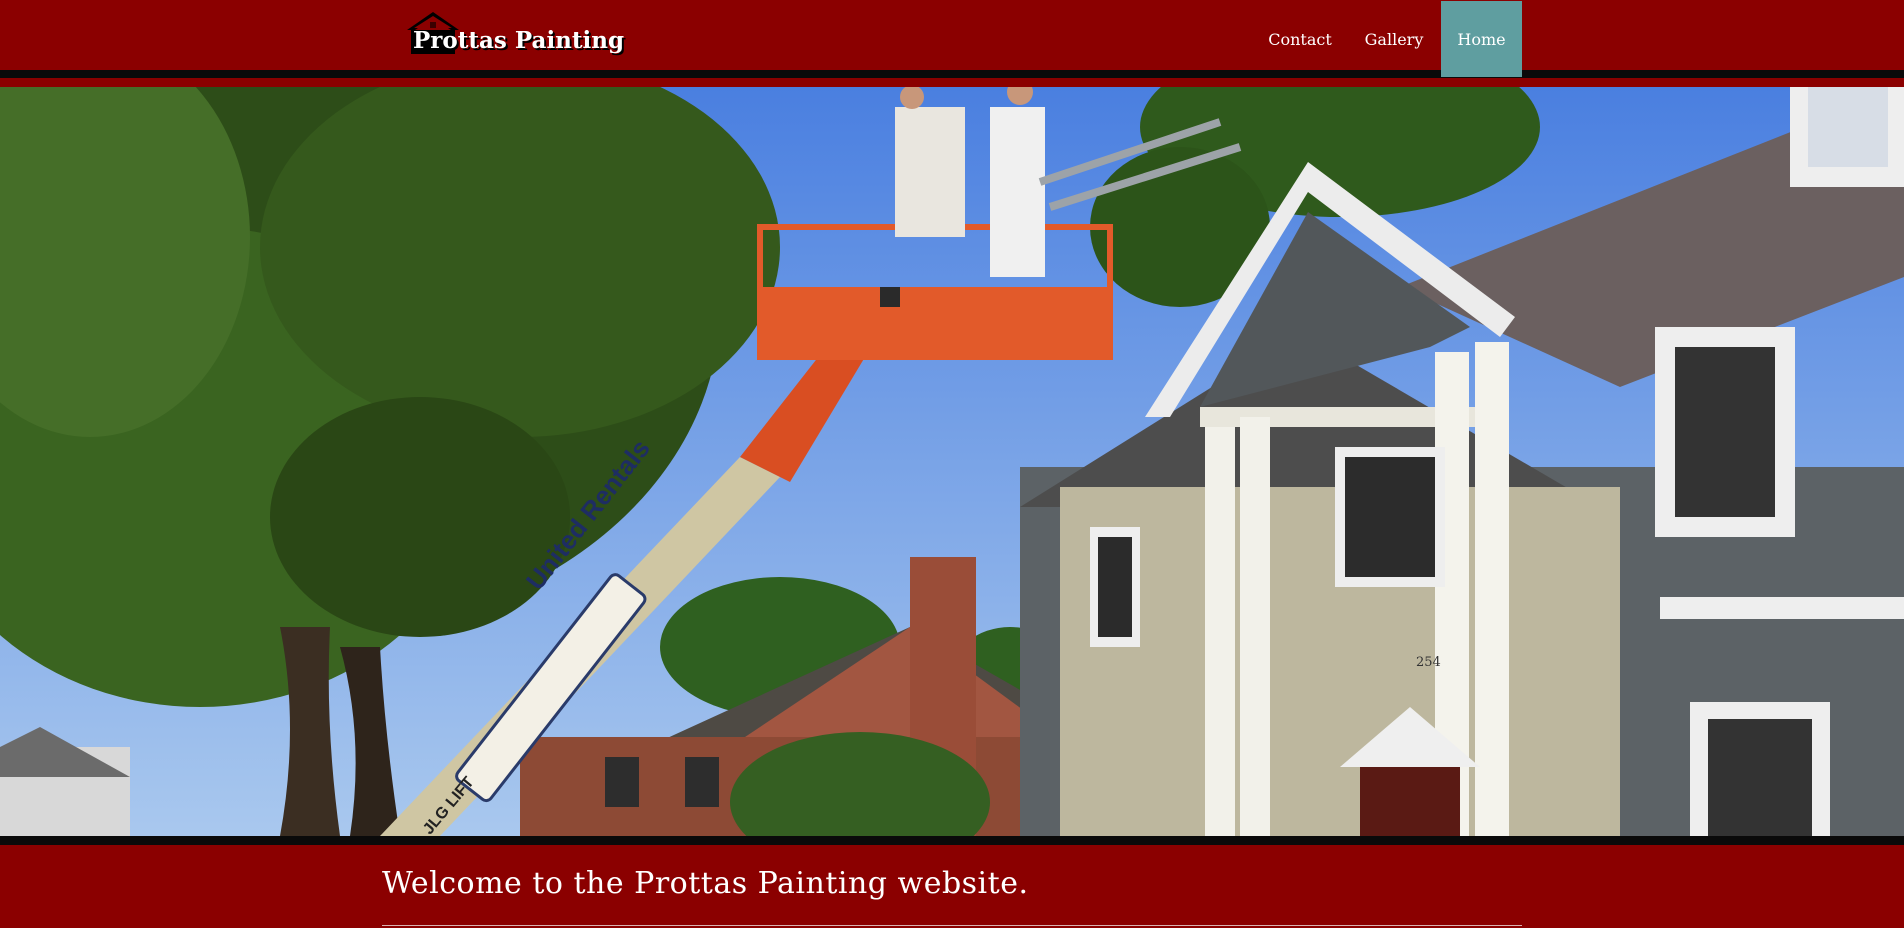 Image resolution: width=1904 pixels, height=928 pixels. Describe the element at coordinates (952, 39) in the screenshot. I see `site-header: Prottas Painting Contact Gallery Home` at that location.